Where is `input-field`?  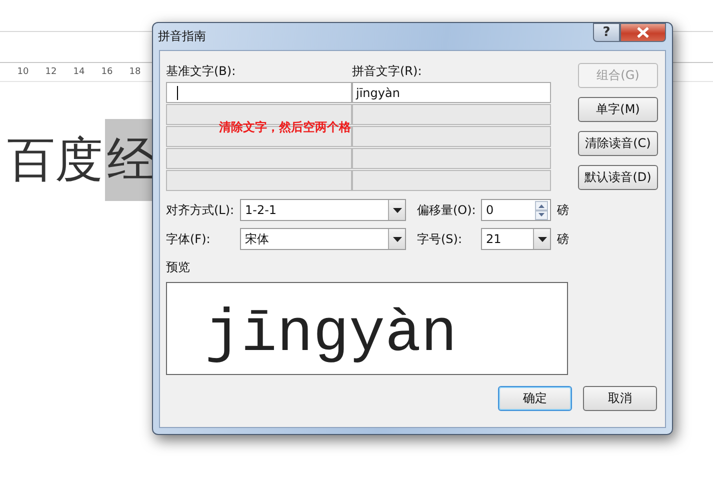
input-field is located at coordinates (259, 92).